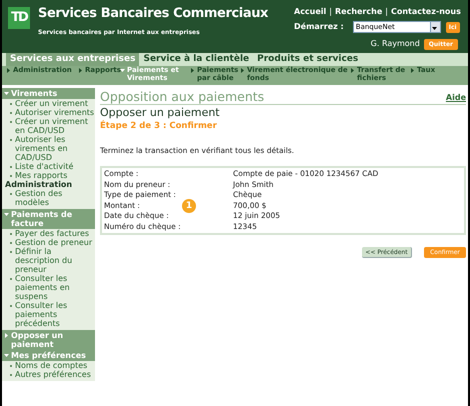 Image resolution: width=470 pixels, height=406 pixels. Describe the element at coordinates (160, 112) in the screenshot. I see `page-title: Opposer un paiement` at that location.